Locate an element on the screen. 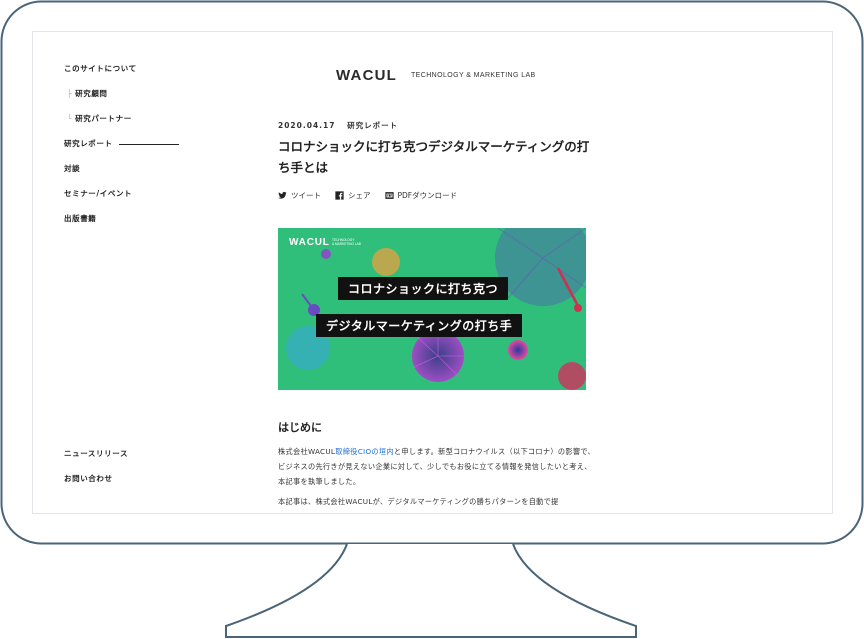 The height and width of the screenshot is (639, 864). nav-item-seminars: セミナー/イベント is located at coordinates (98, 193).